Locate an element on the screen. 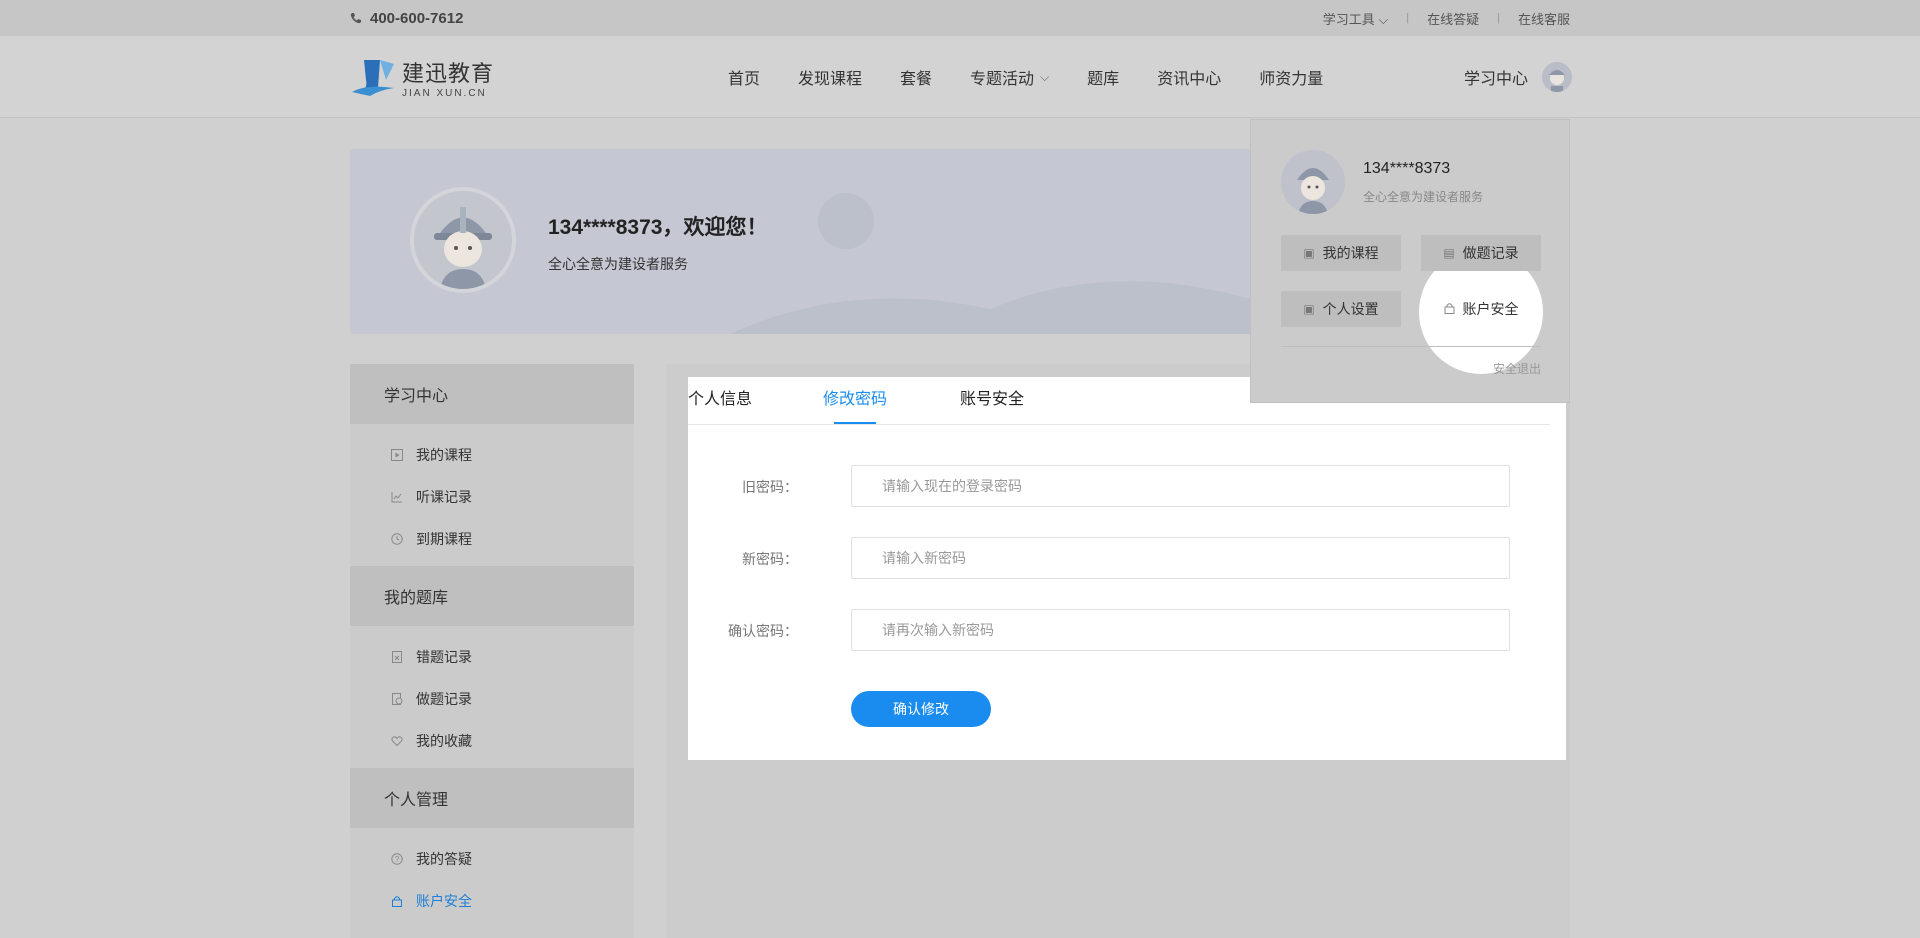 This screenshot has width=1920, height=938. online-service-link: 在线客服 is located at coordinates (1544, 18).